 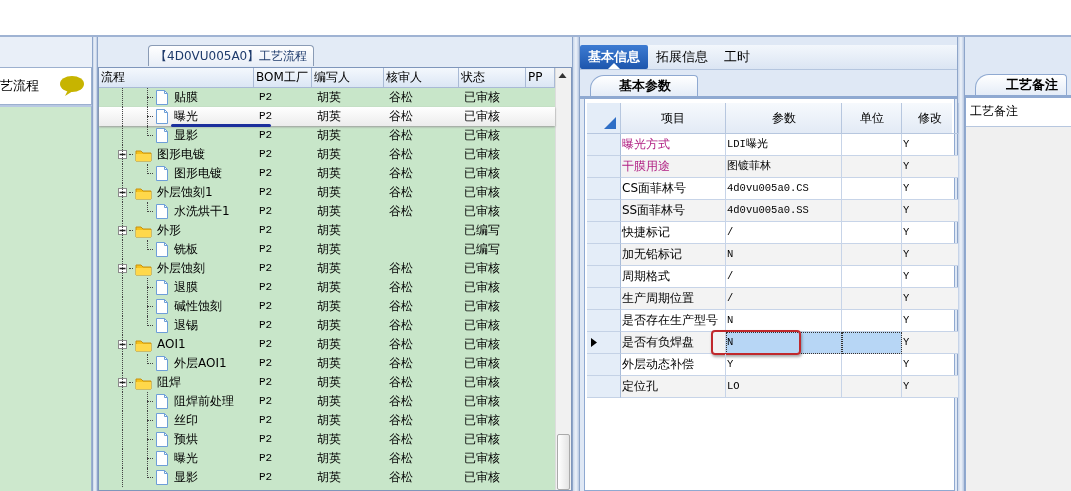 What do you see at coordinates (186, 439) in the screenshot?
I see `tree-item-label: 预烘` at bounding box center [186, 439].